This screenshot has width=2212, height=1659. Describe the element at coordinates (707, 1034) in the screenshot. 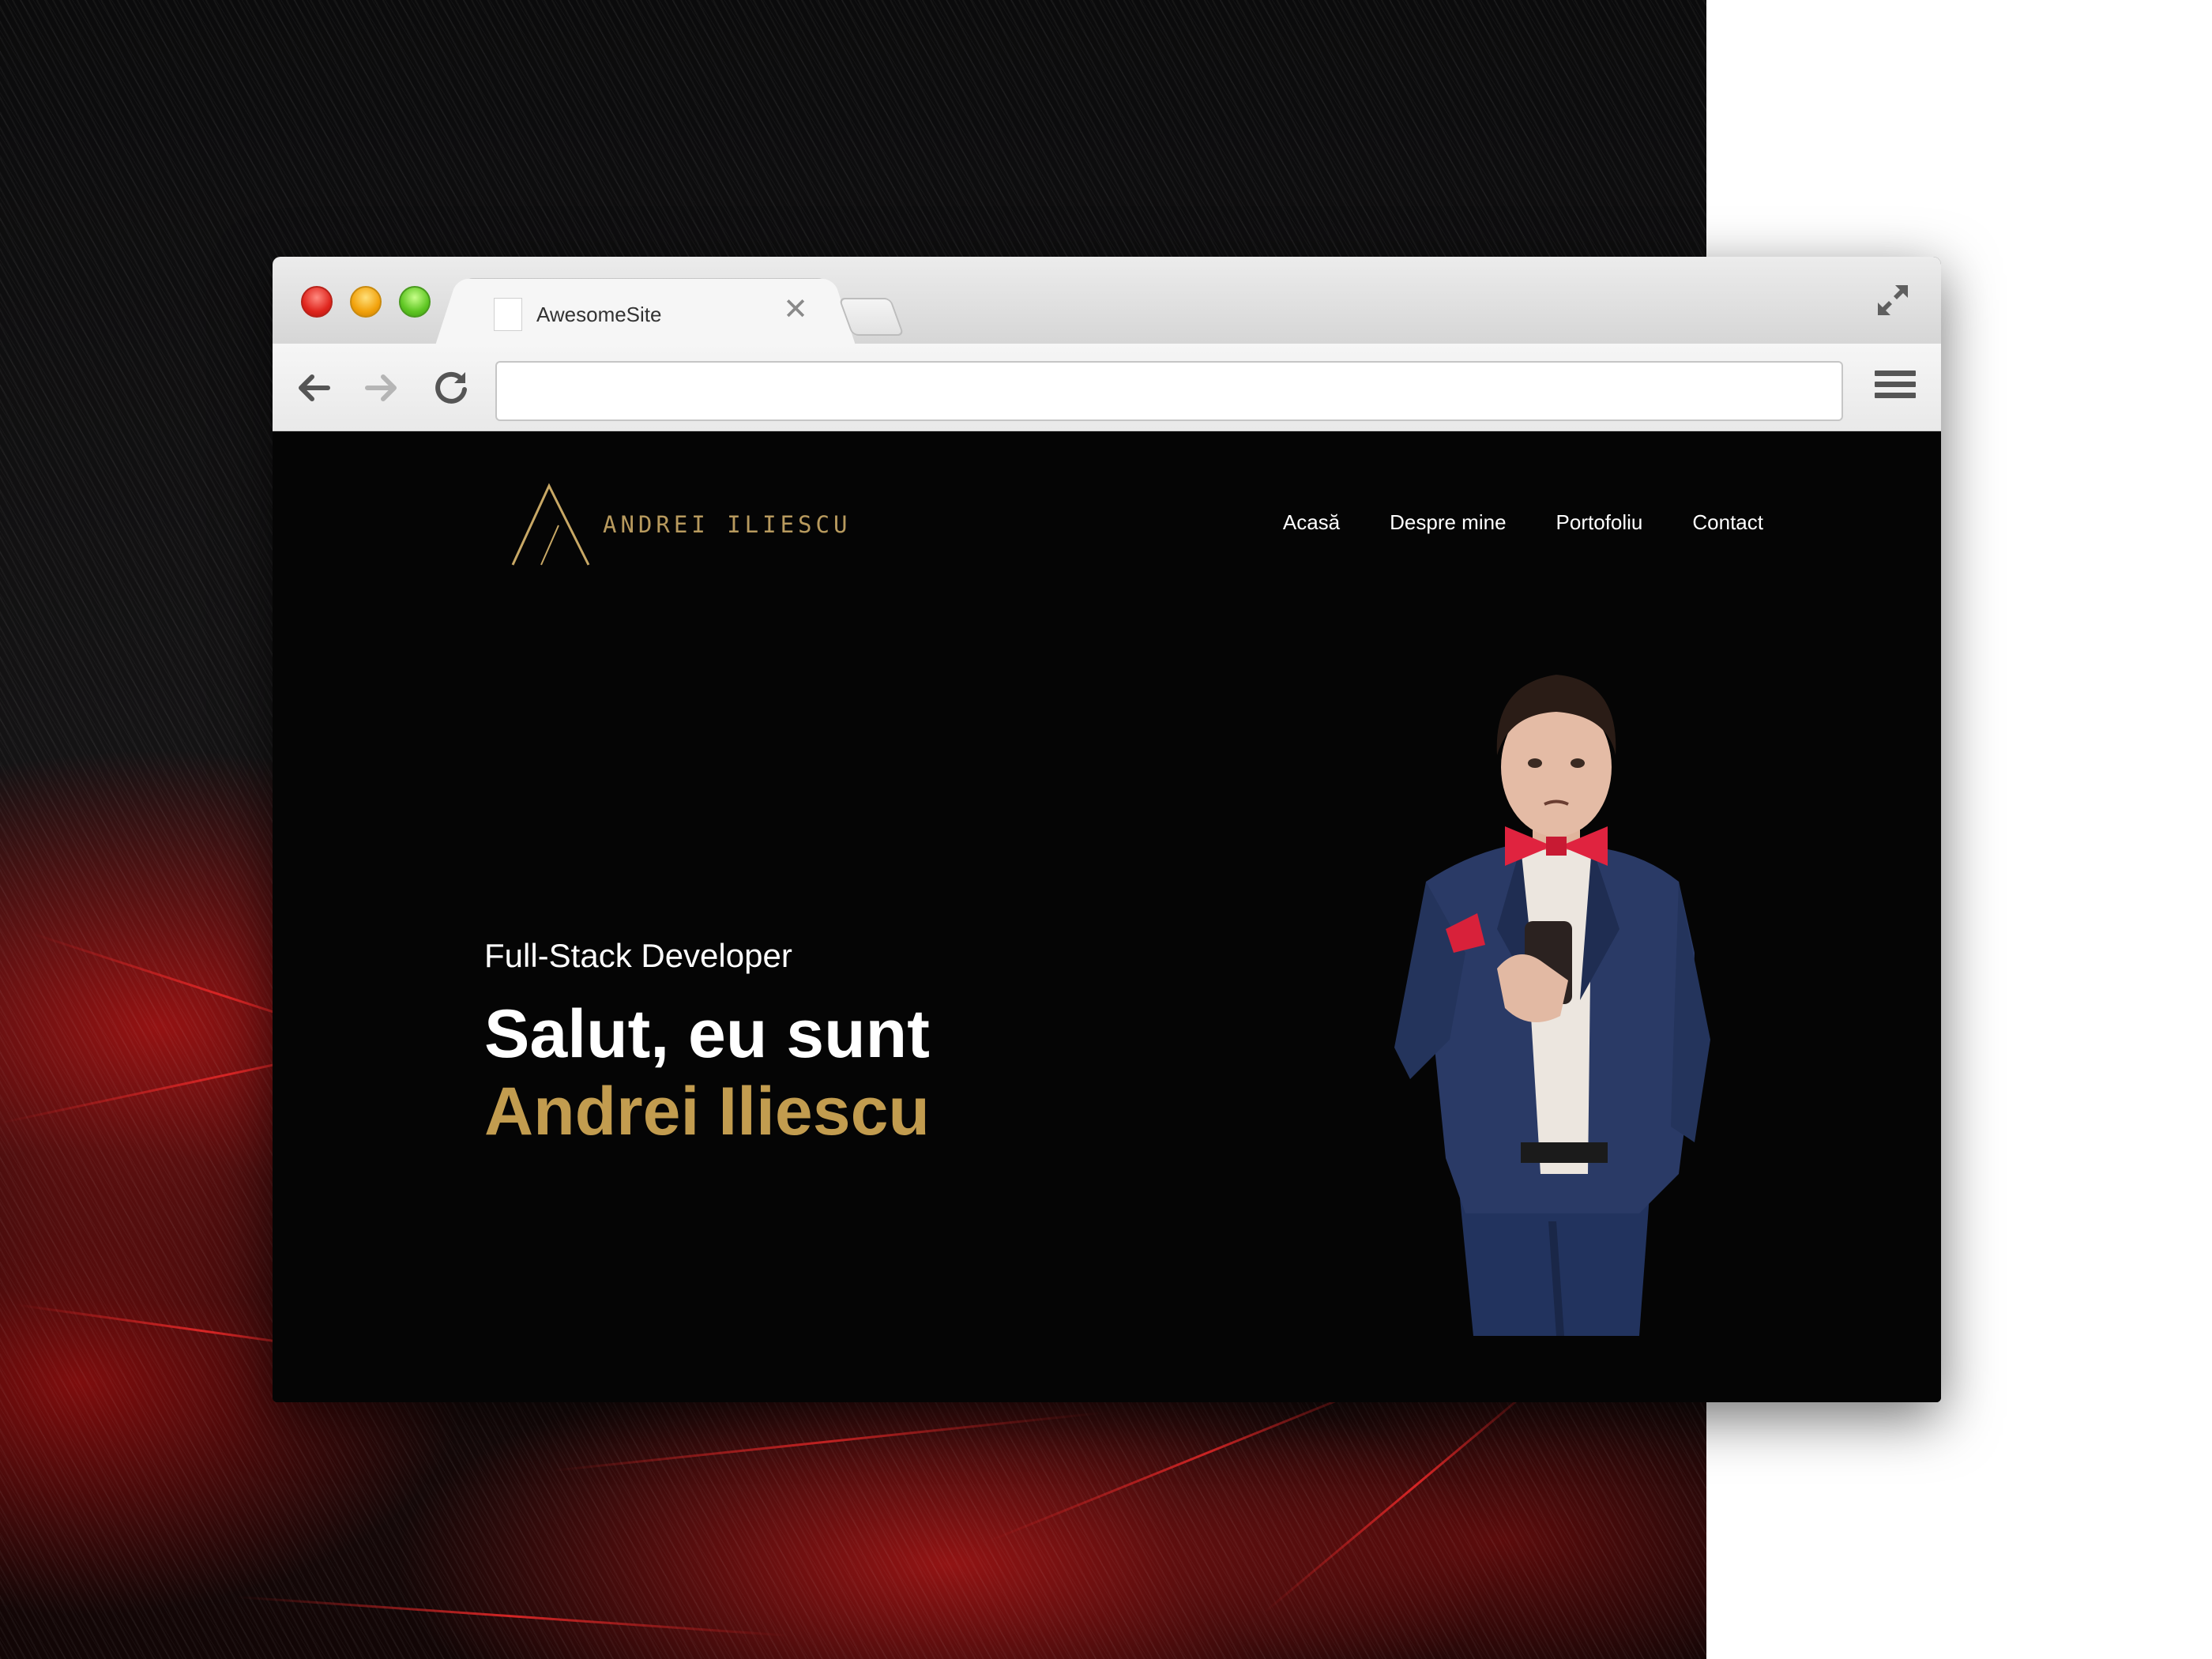

I see `hero-headline-greeting: Salut, eu sunt` at that location.